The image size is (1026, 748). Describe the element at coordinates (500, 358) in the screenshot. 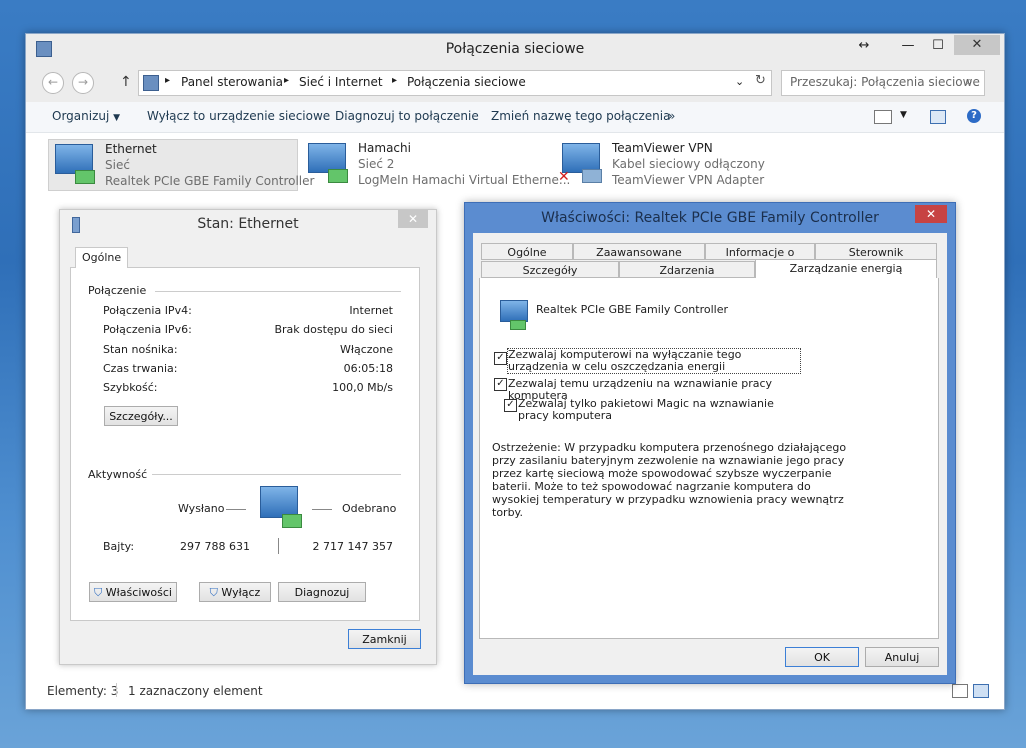

I see `checkbox-allow-power-off: ✓` at that location.